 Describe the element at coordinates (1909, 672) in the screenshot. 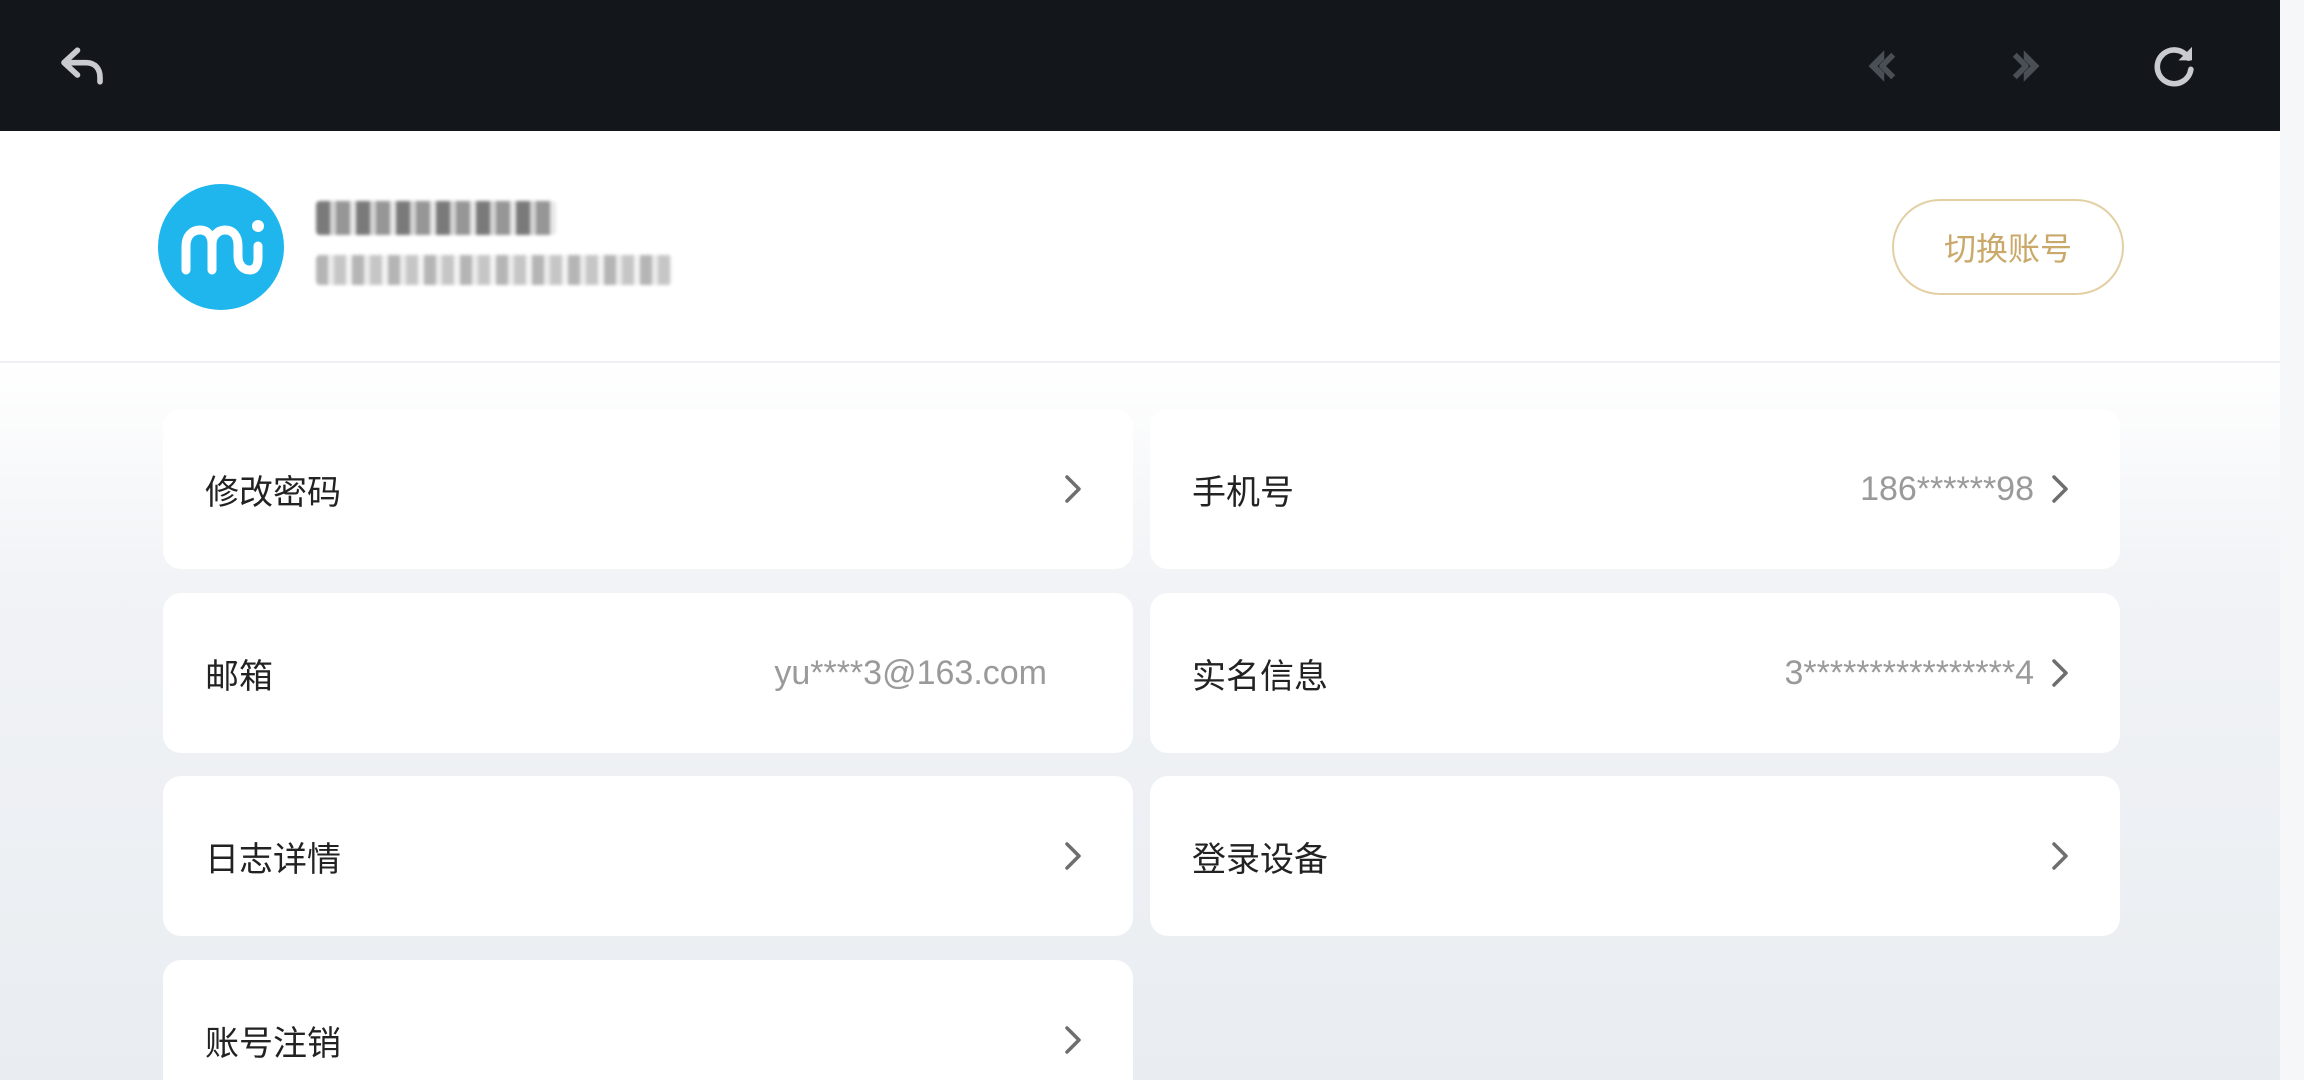

I see `real-name-value: 3****************4` at that location.